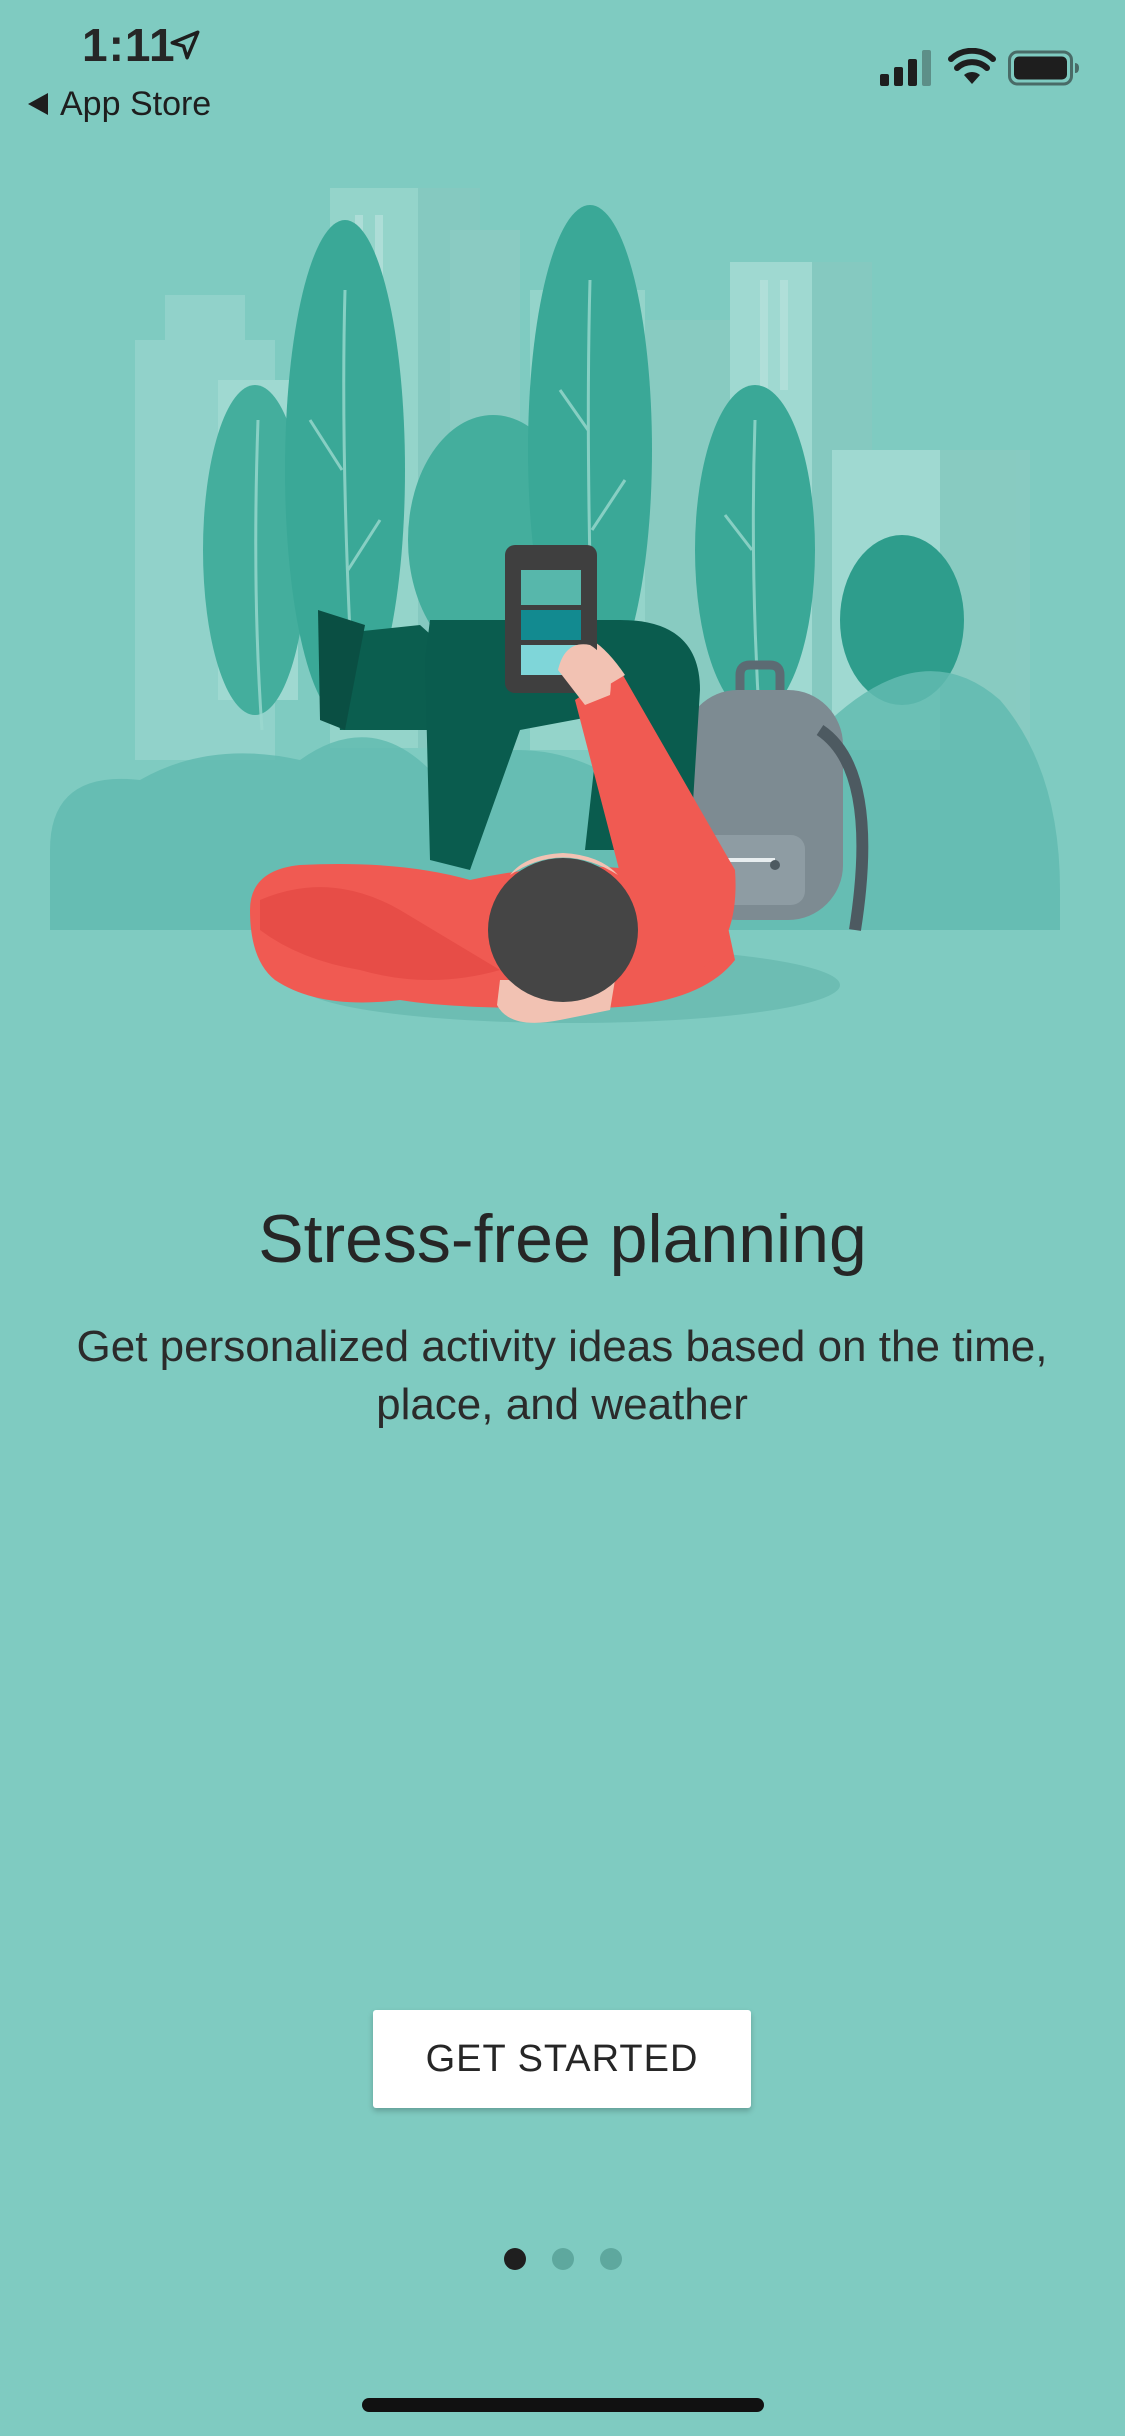 The image size is (1125, 2436). What do you see at coordinates (558, 625) in the screenshot?
I see `phone-illustration` at bounding box center [558, 625].